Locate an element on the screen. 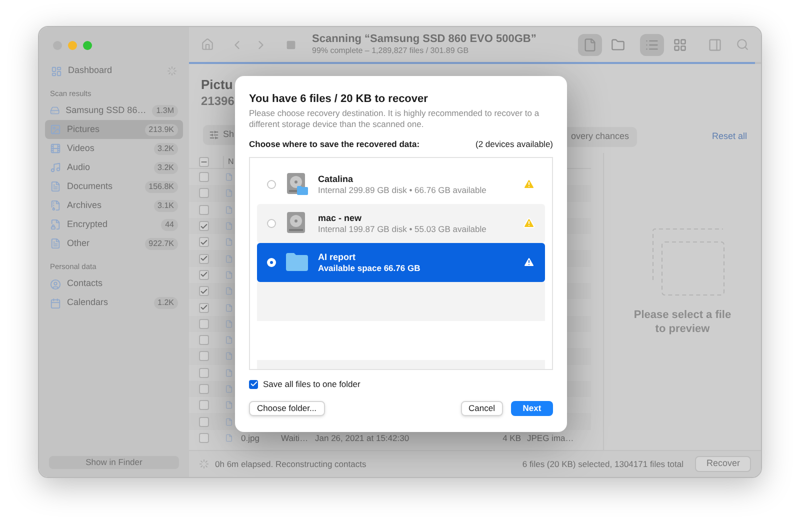  destination-detail: Available space 66.76 GB is located at coordinates (370, 268).